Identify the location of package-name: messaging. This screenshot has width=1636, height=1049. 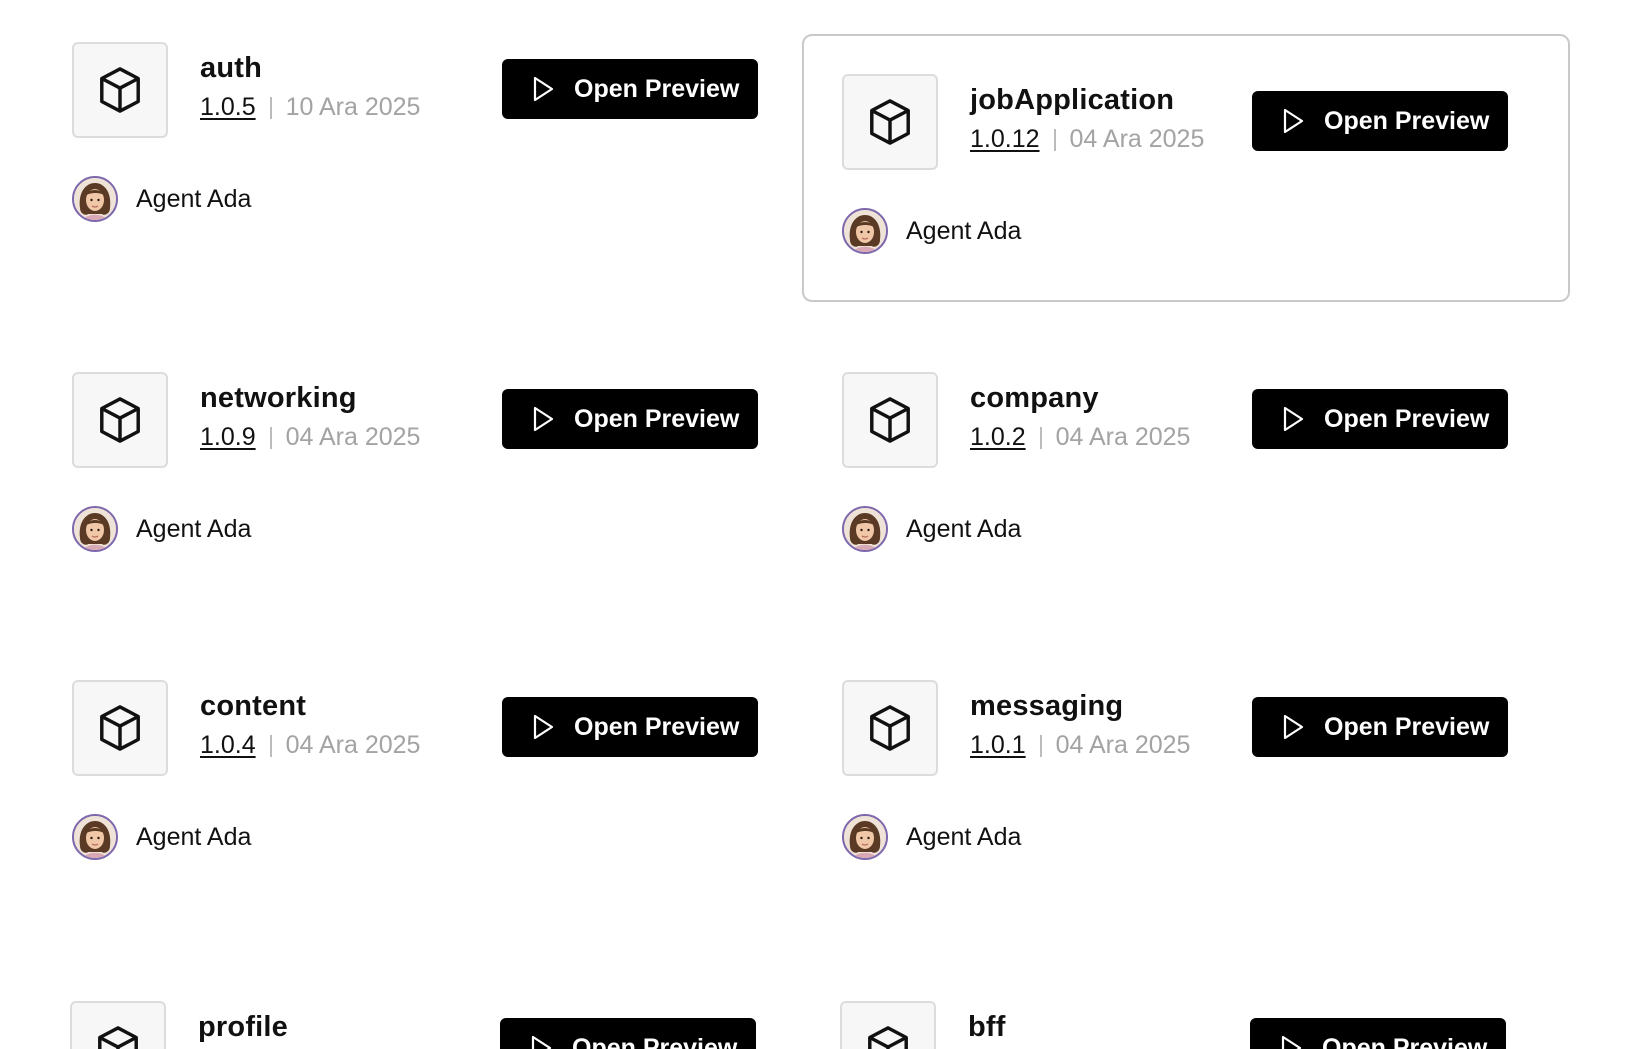
(1047, 706).